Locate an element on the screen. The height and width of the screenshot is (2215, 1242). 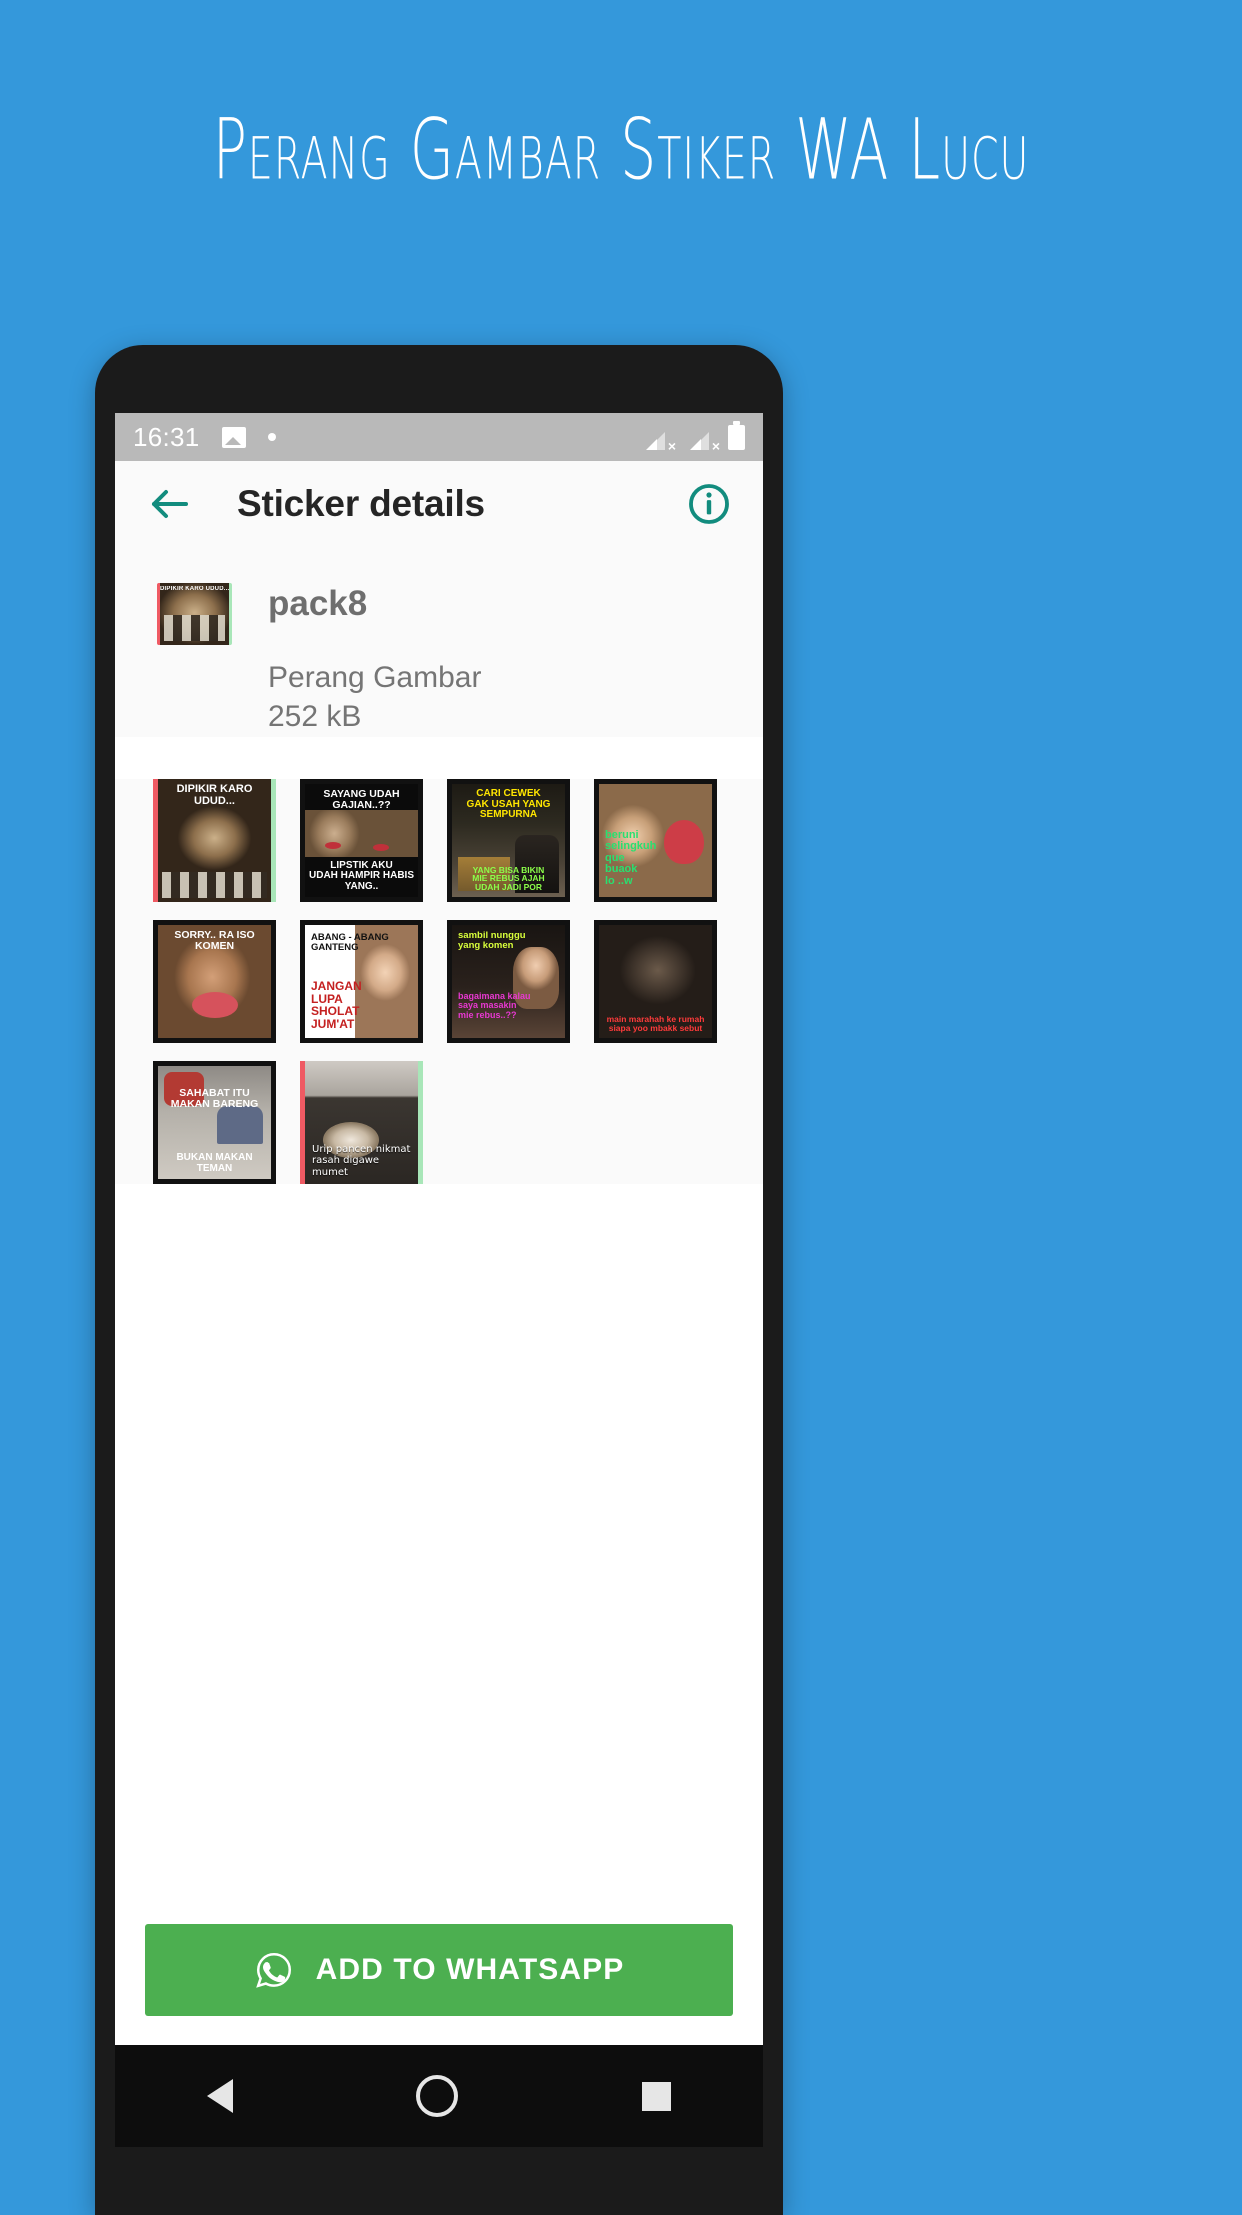
info-button is located at coordinates (709, 504).